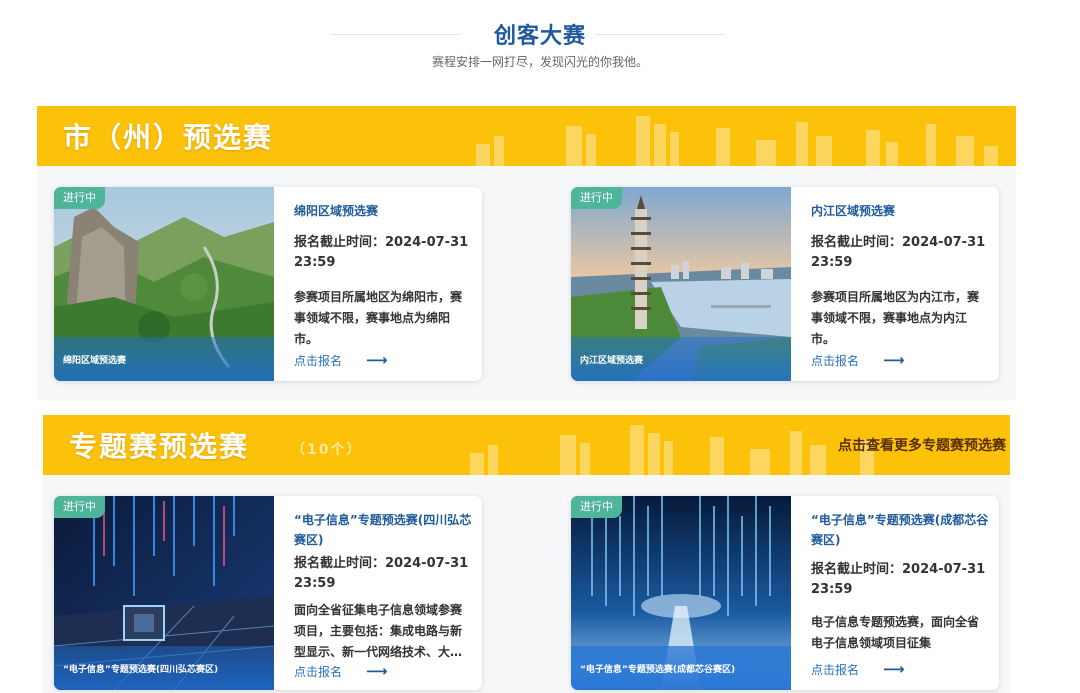  What do you see at coordinates (539, 62) in the screenshot?
I see `page-subtitle: 赛程安排一网打尽，发现闪光的你我他。` at bounding box center [539, 62].